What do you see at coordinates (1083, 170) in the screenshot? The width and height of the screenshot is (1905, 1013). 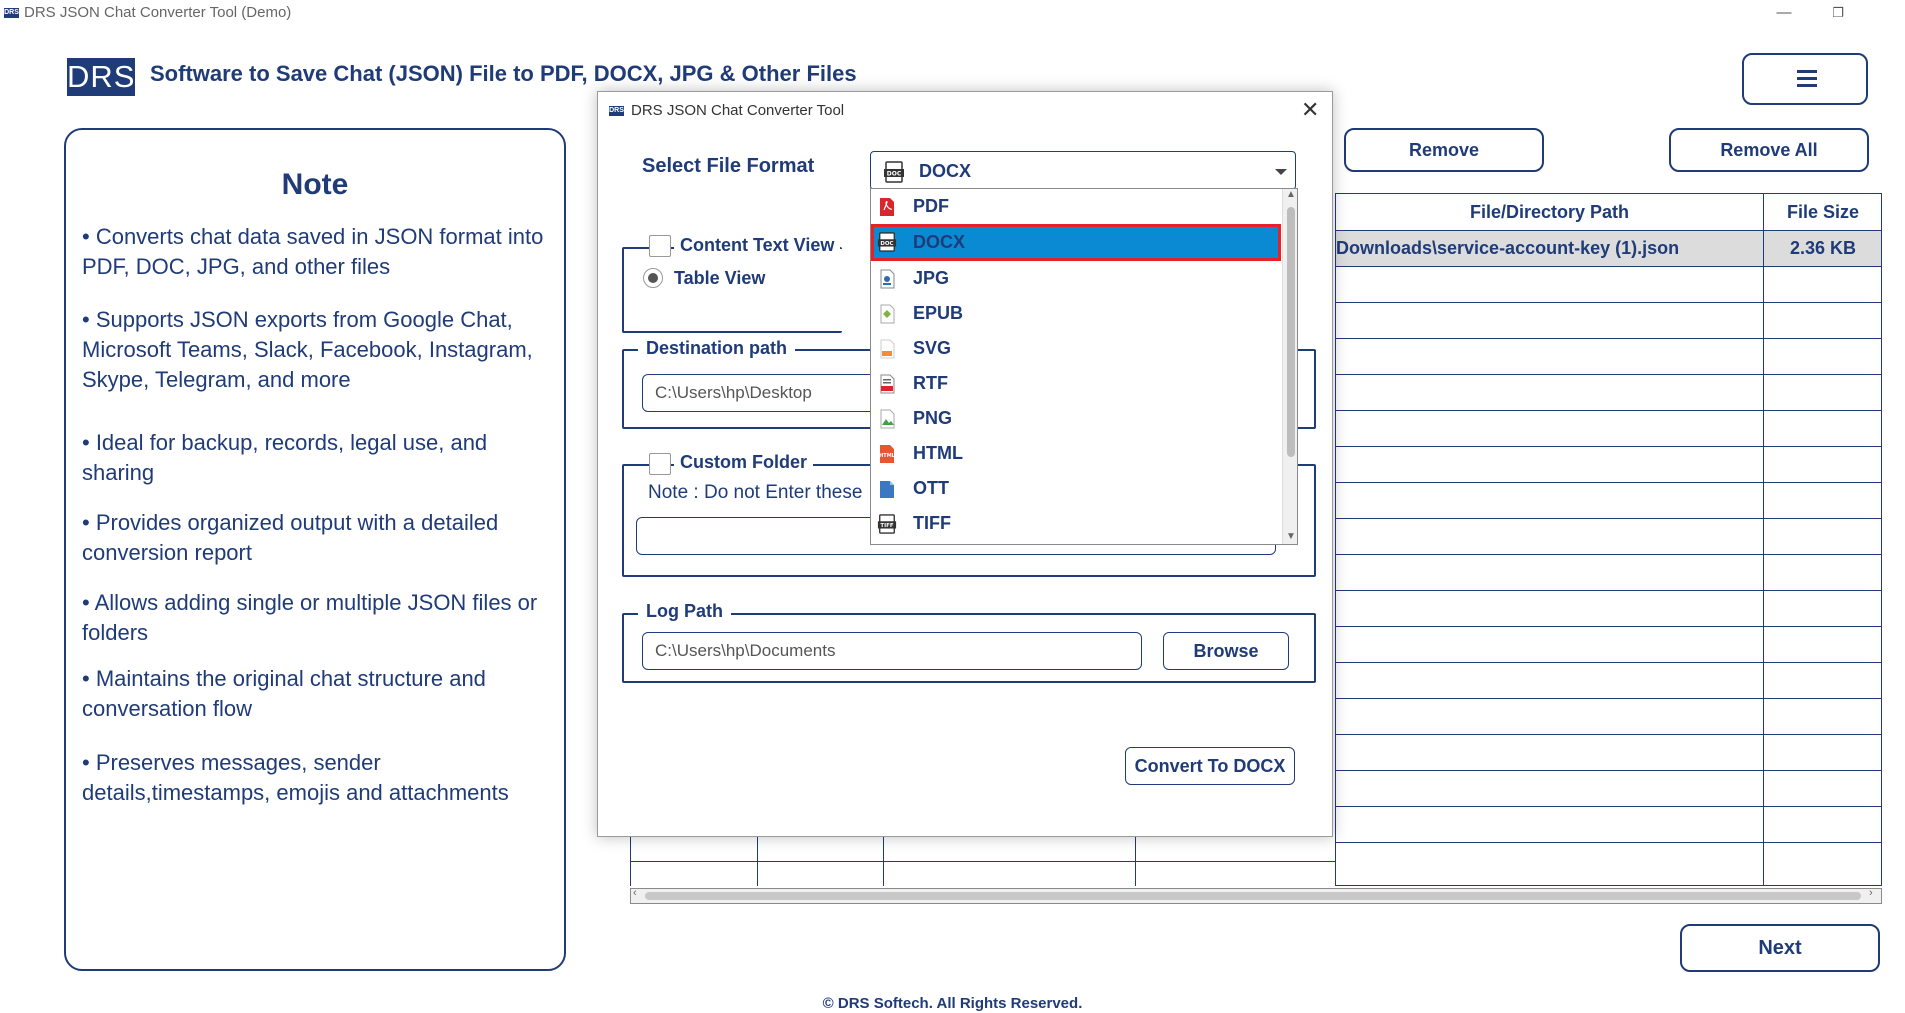 I see `file-format-select: DOC DOCX` at bounding box center [1083, 170].